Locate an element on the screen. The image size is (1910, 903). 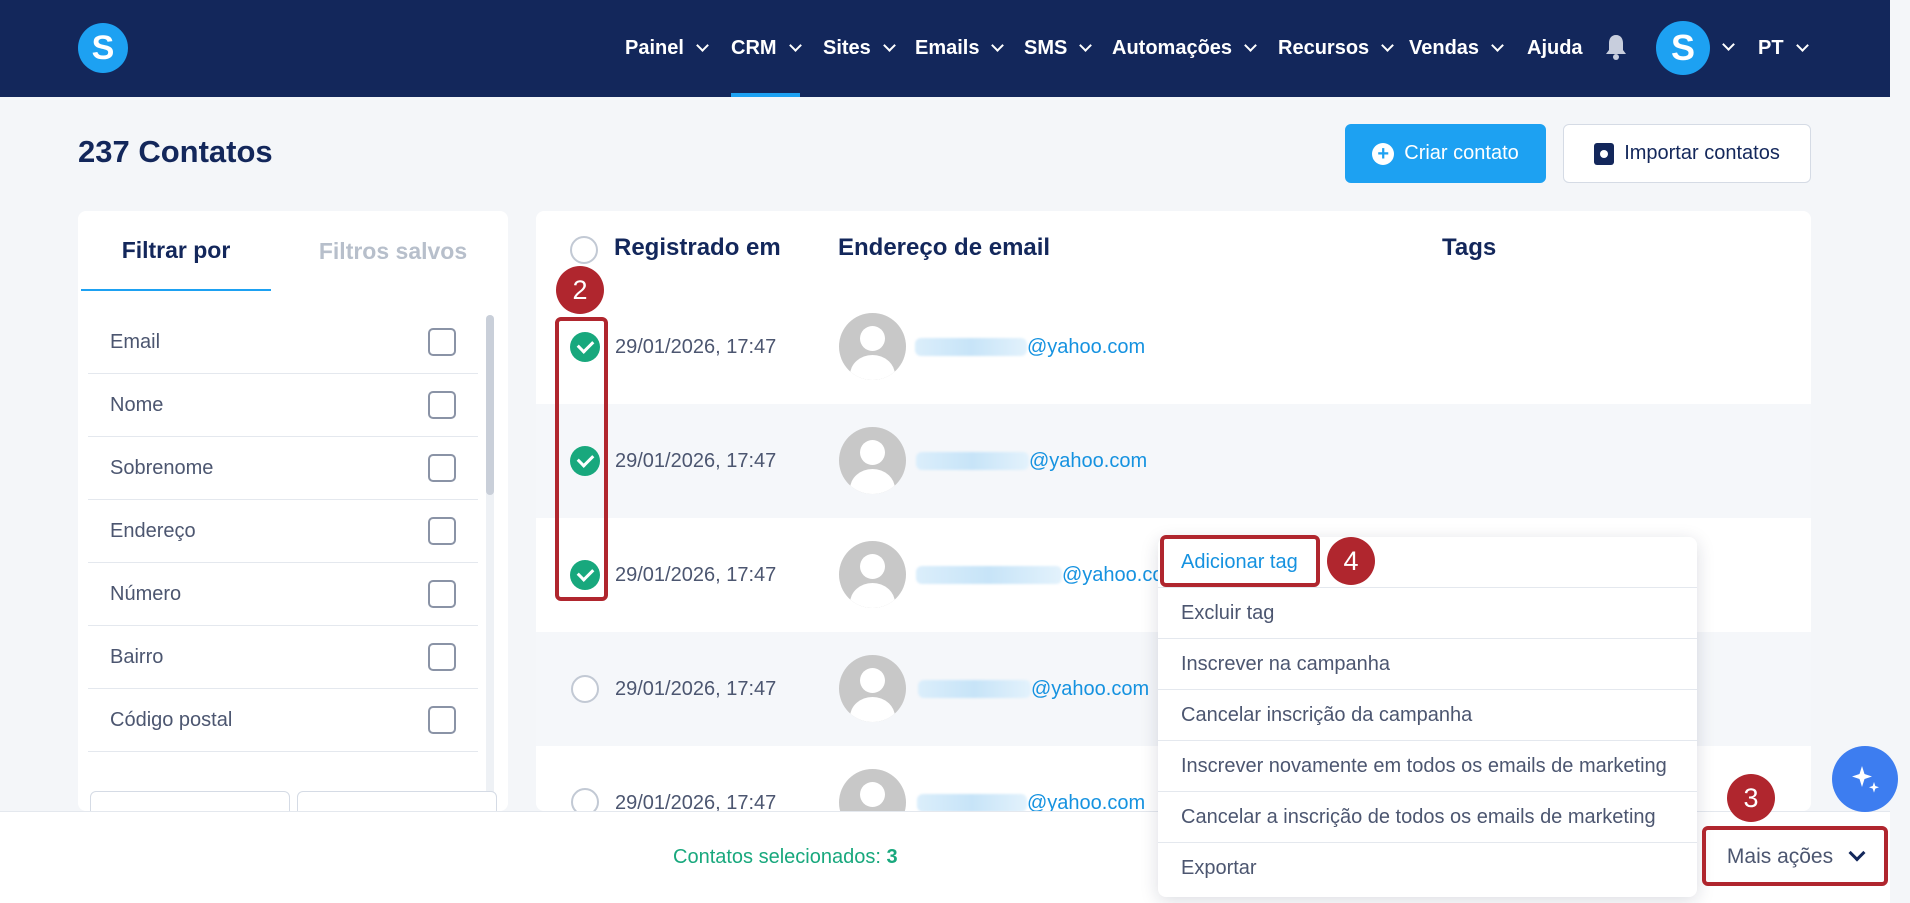
select-all-checkbox is located at coordinates (584, 250).